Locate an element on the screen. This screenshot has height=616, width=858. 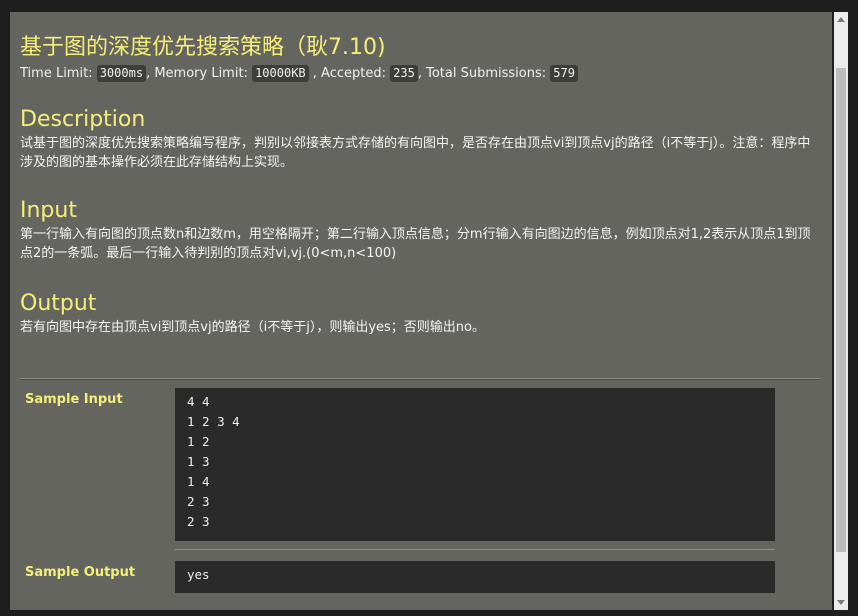
submissions-label: , Total Submissions: is located at coordinates (482, 73).